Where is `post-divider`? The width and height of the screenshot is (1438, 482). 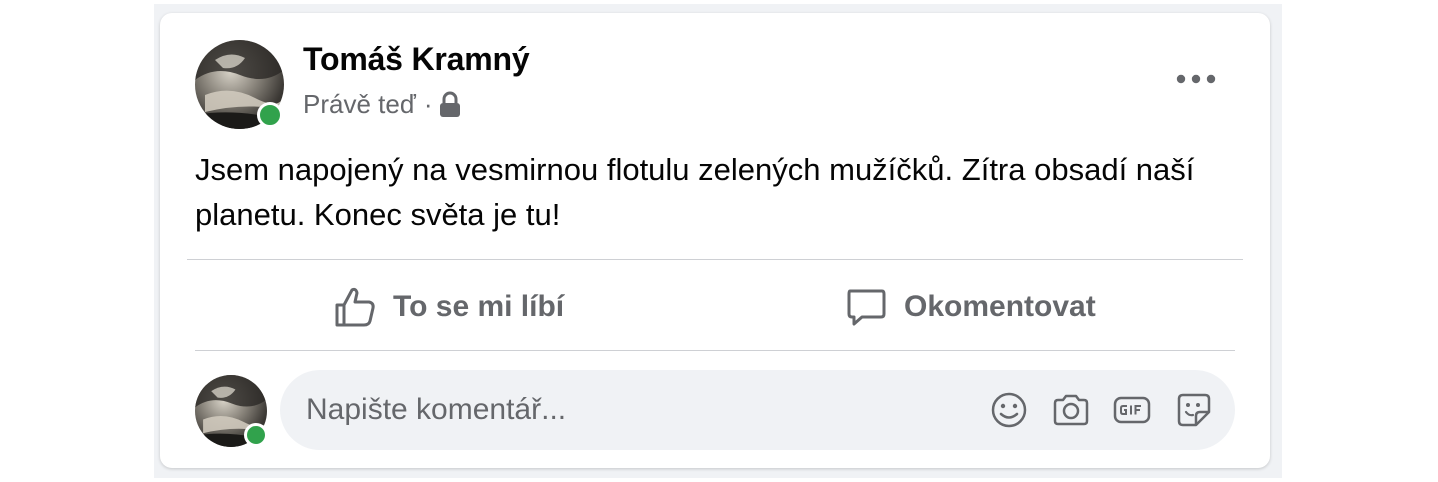
post-divider is located at coordinates (715, 259).